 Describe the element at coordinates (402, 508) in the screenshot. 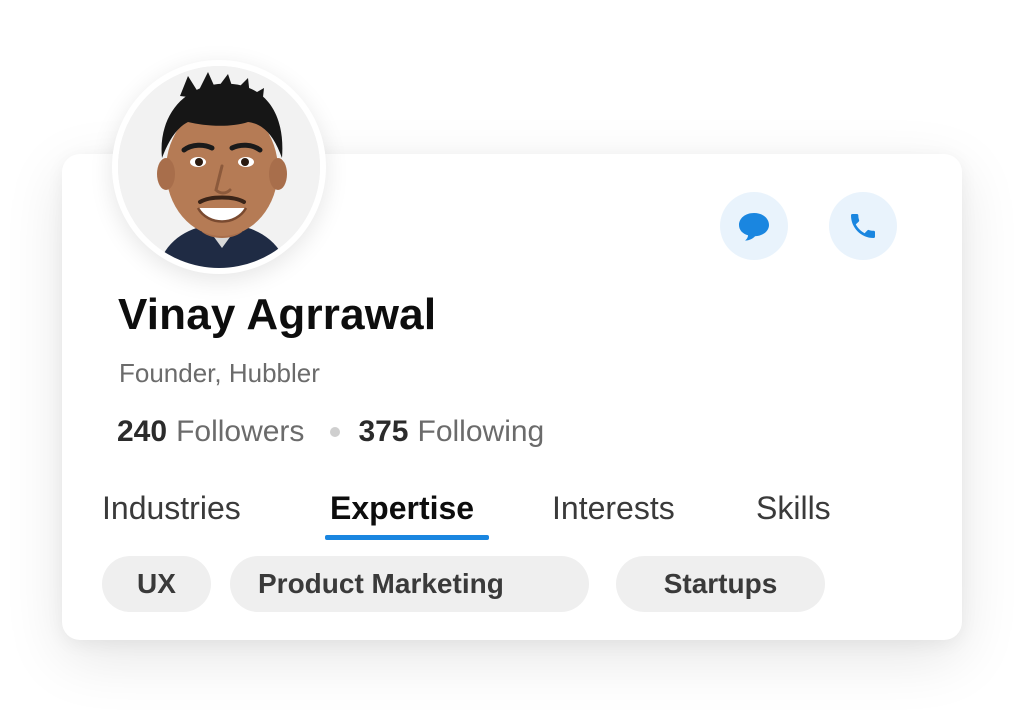

I see `tab-expertise: Expertise` at that location.